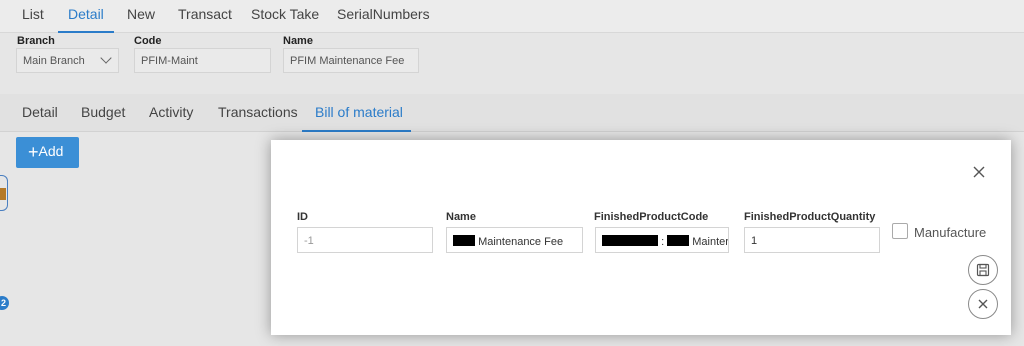 This screenshot has height=346, width=1024. I want to click on id-label: ID, so click(302, 217).